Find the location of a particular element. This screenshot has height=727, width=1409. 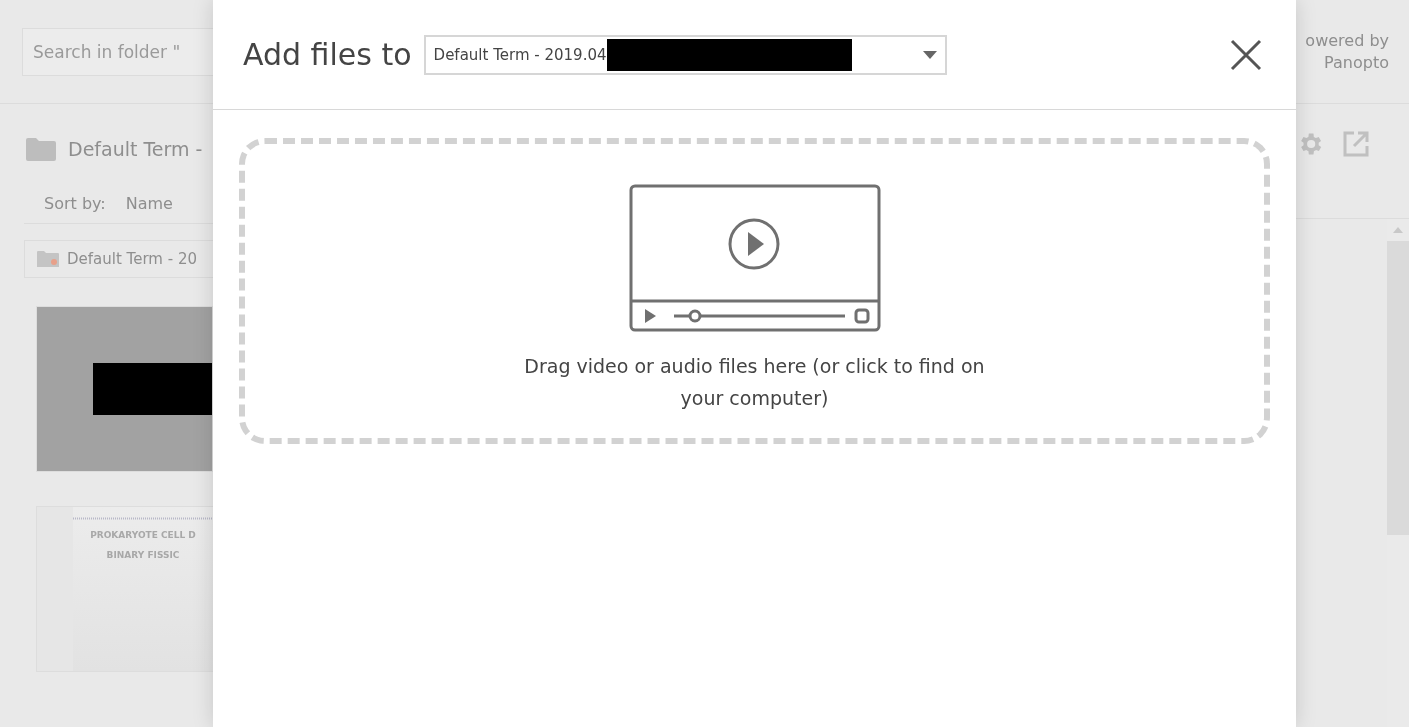

session-thumbnail is located at coordinates (124, 389).